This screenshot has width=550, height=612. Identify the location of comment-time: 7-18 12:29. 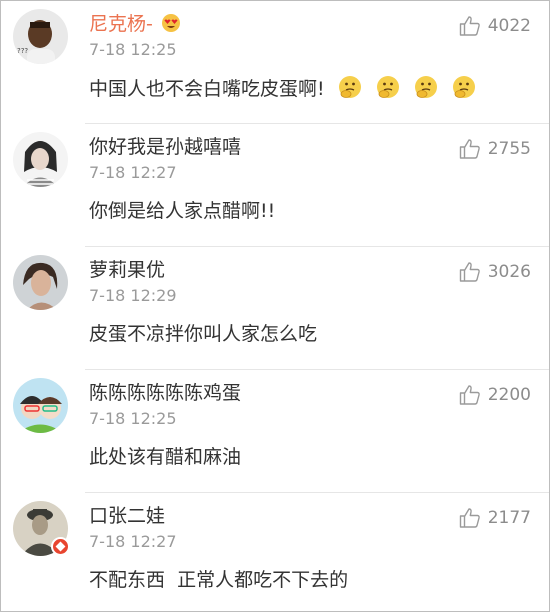
(133, 295).